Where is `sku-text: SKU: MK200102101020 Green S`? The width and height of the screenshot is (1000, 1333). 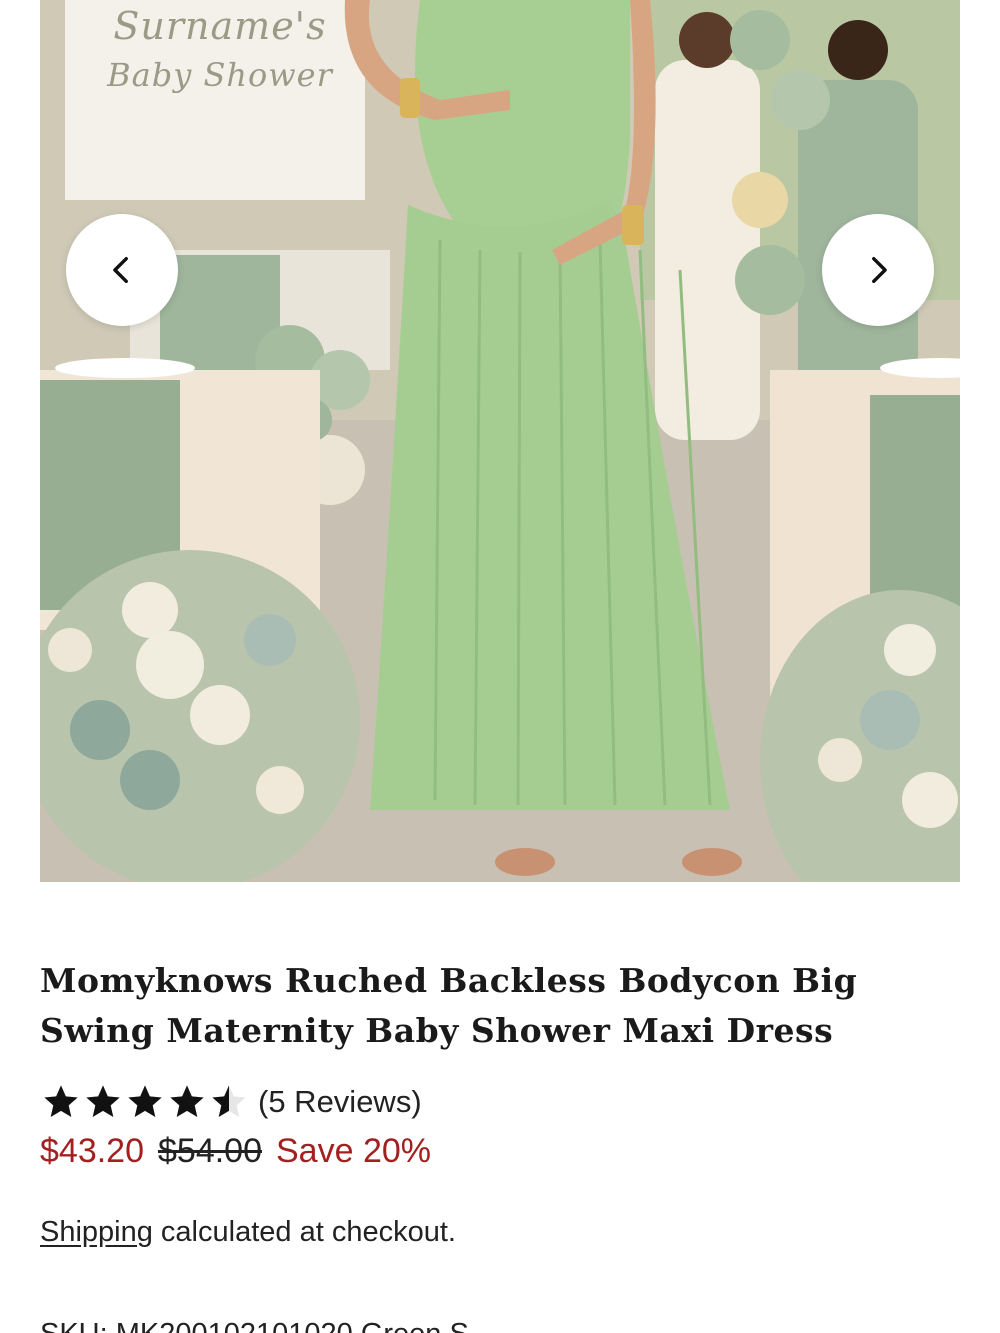 sku-text: SKU: MK200102101020 Green S is located at coordinates (254, 1325).